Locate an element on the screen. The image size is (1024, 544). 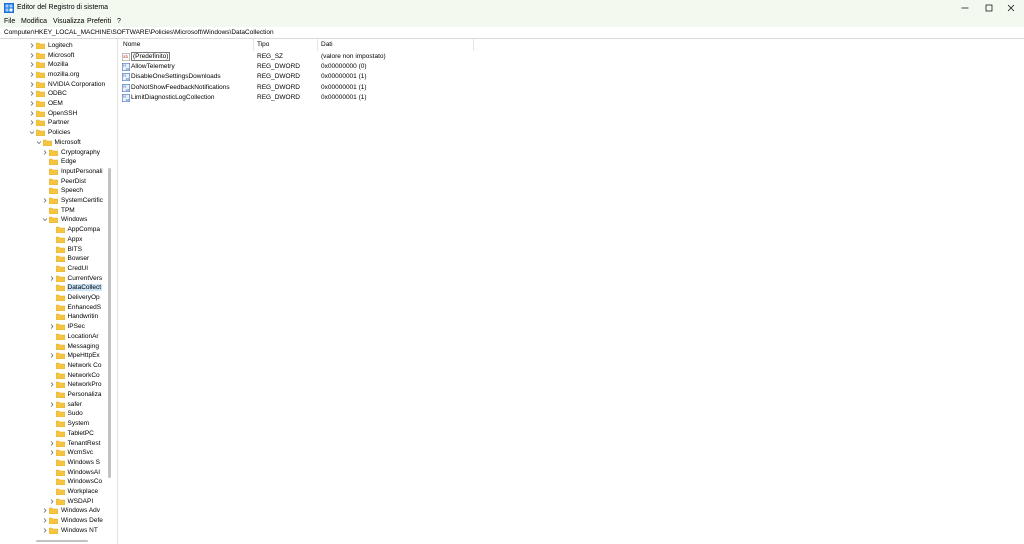
tree-item: Cryptography is located at coordinates (71, 152).